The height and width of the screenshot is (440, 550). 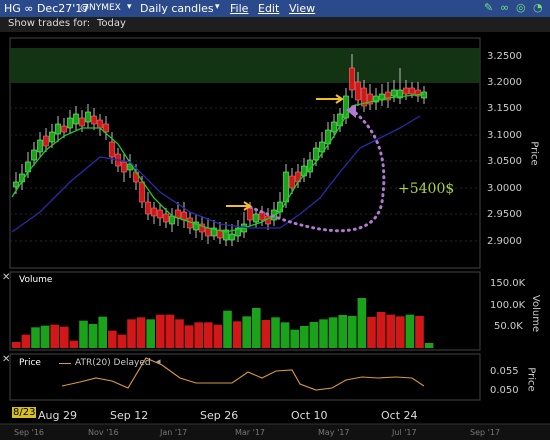 What do you see at coordinates (158, 362) in the screenshot?
I see `atr-settings-icon: ◂` at bounding box center [158, 362].